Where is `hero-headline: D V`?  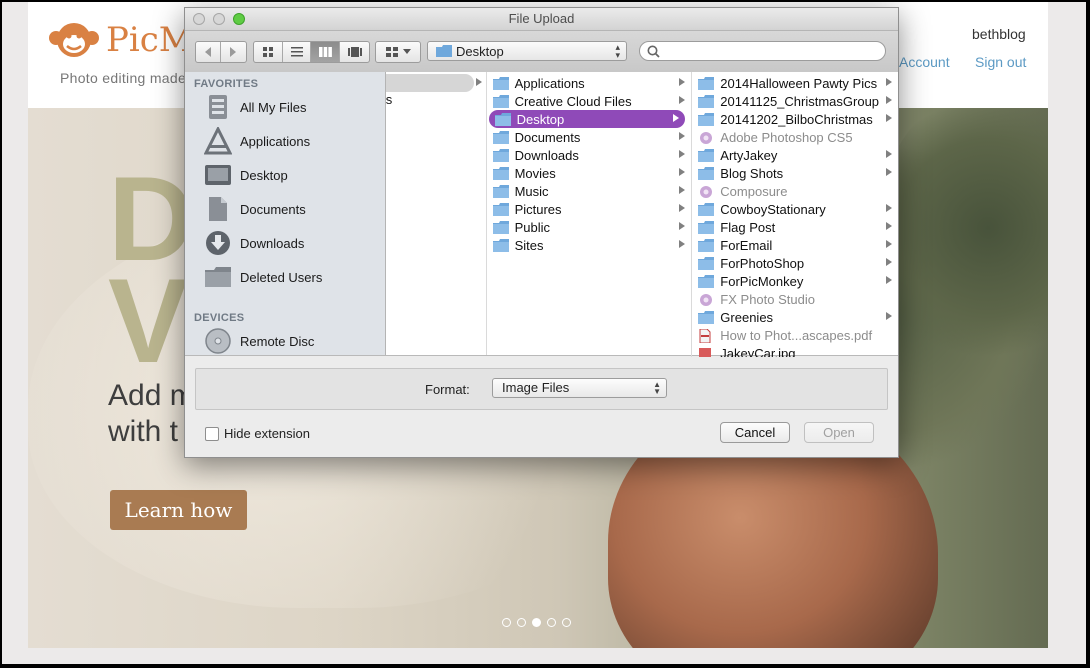
hero-headline: D V is located at coordinates (151, 270).